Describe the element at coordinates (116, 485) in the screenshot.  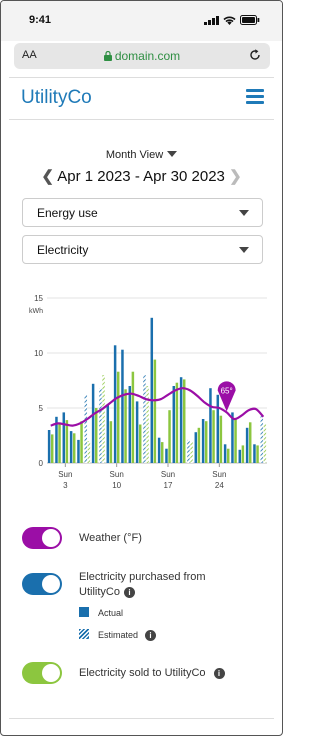
I see `x-tick-label: 10` at that location.